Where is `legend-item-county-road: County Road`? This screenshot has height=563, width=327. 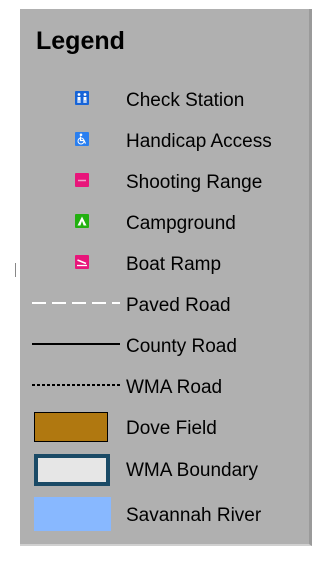 legend-item-county-road: County Road is located at coordinates (164, 344).